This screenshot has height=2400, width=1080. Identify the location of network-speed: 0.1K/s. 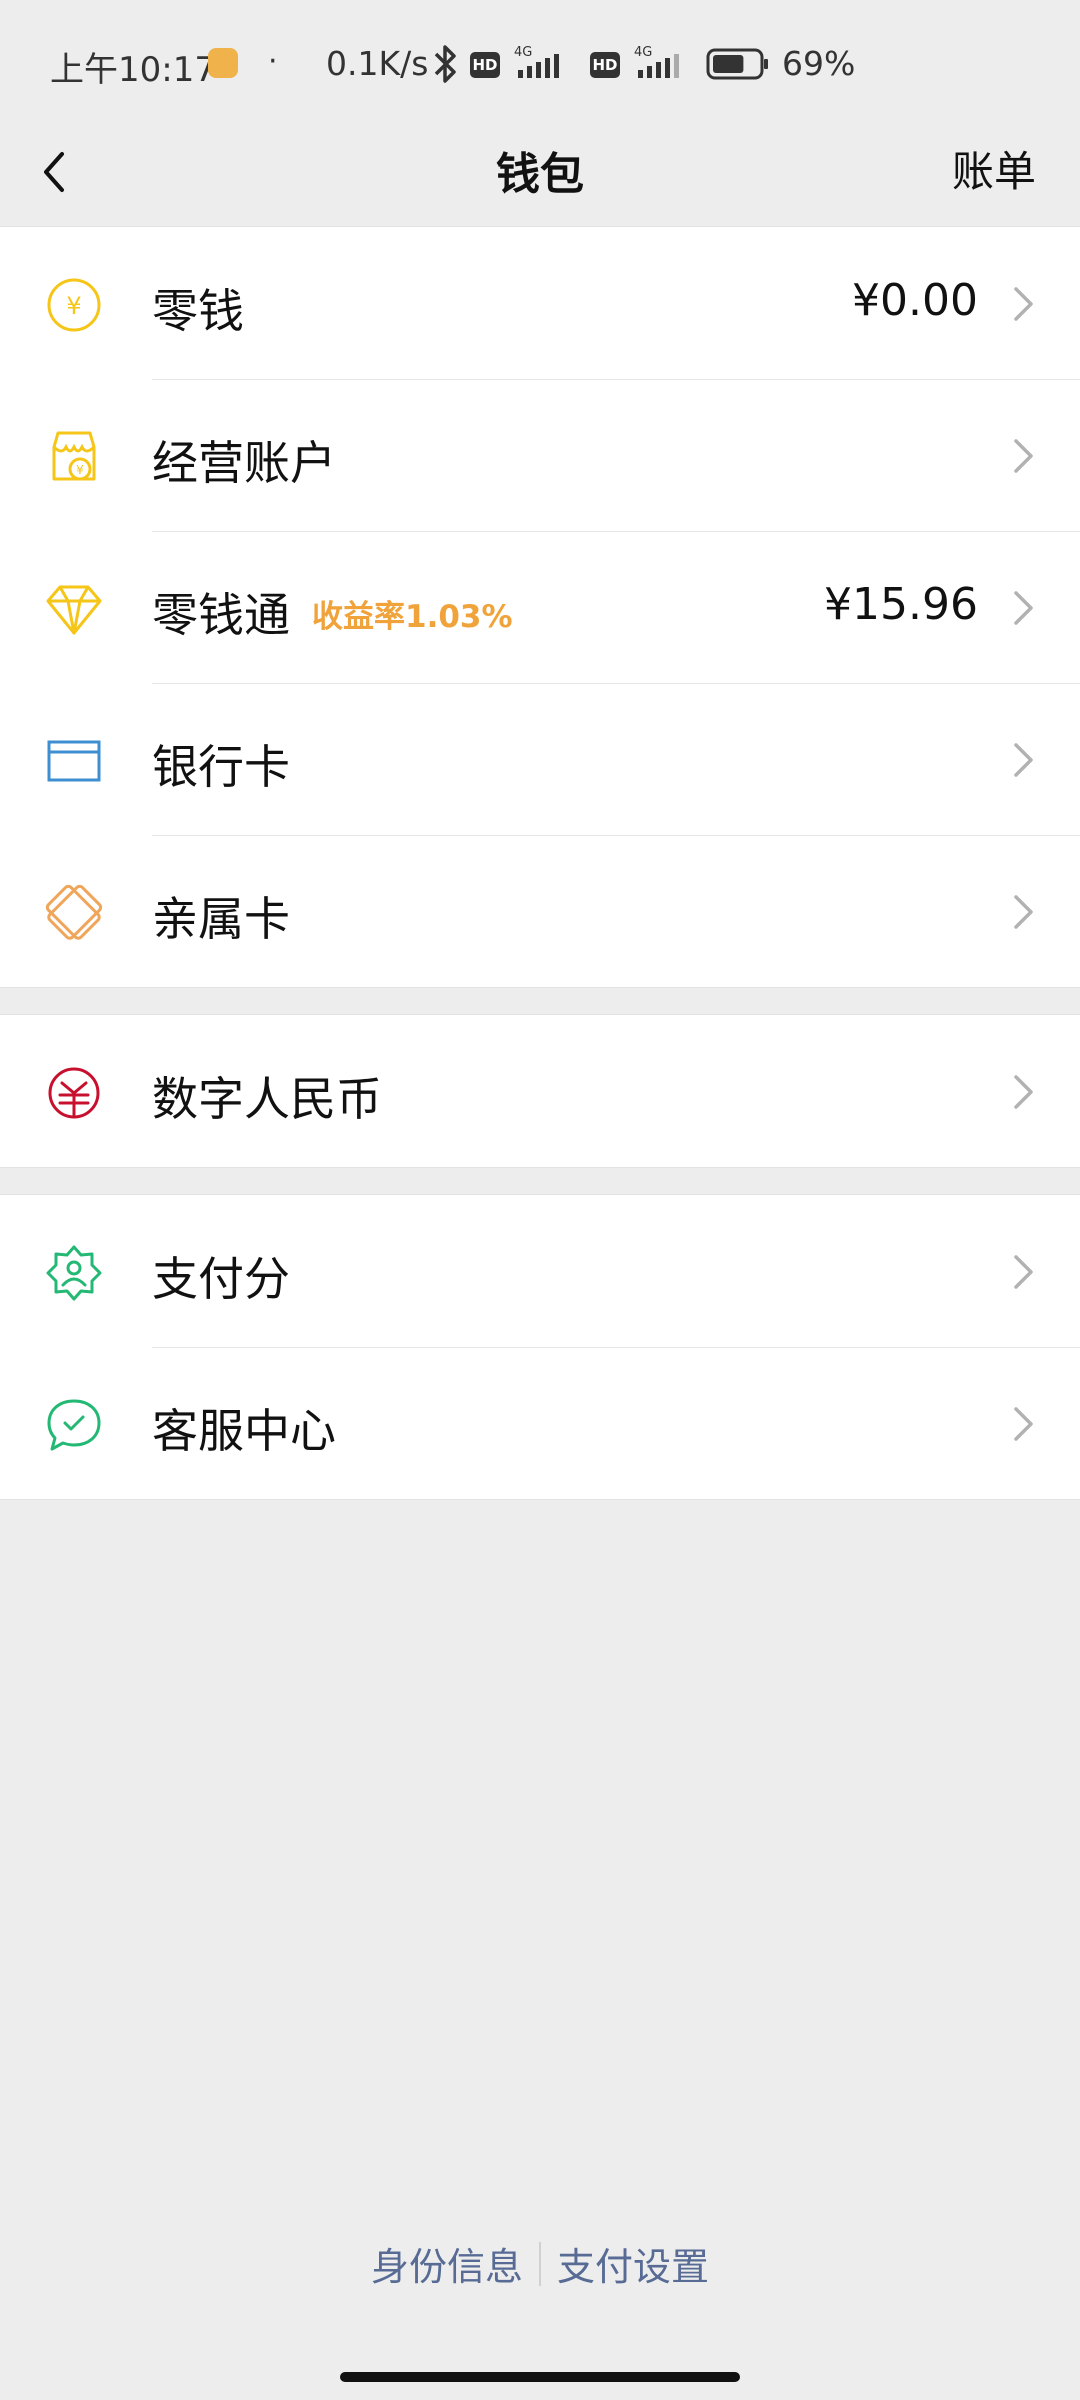
(377, 63).